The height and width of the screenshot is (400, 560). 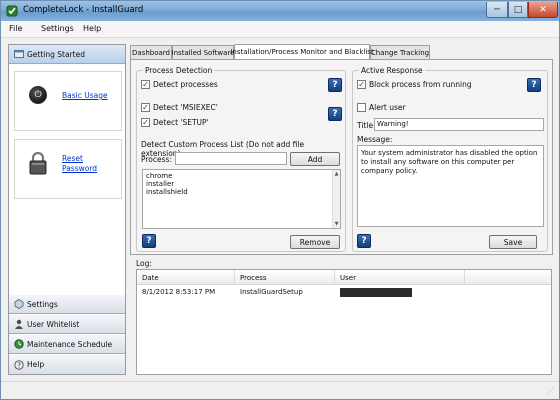 I want to click on remove-button: Remove, so click(x=315, y=242).